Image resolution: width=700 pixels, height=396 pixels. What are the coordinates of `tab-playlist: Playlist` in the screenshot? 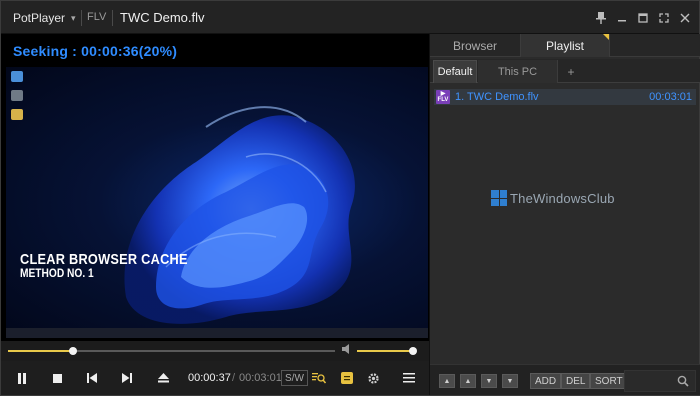 It's located at (565, 45).